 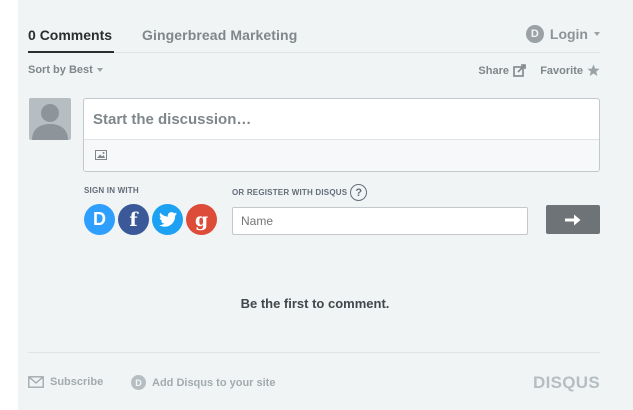 I want to click on sort-dropdown: Sort by Best, so click(x=65, y=70).